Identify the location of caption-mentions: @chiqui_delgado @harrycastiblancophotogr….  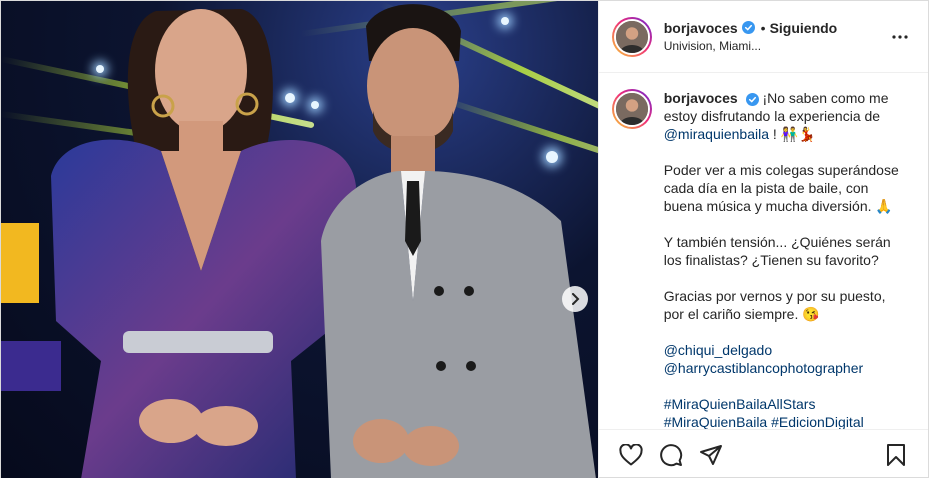
(784, 359).